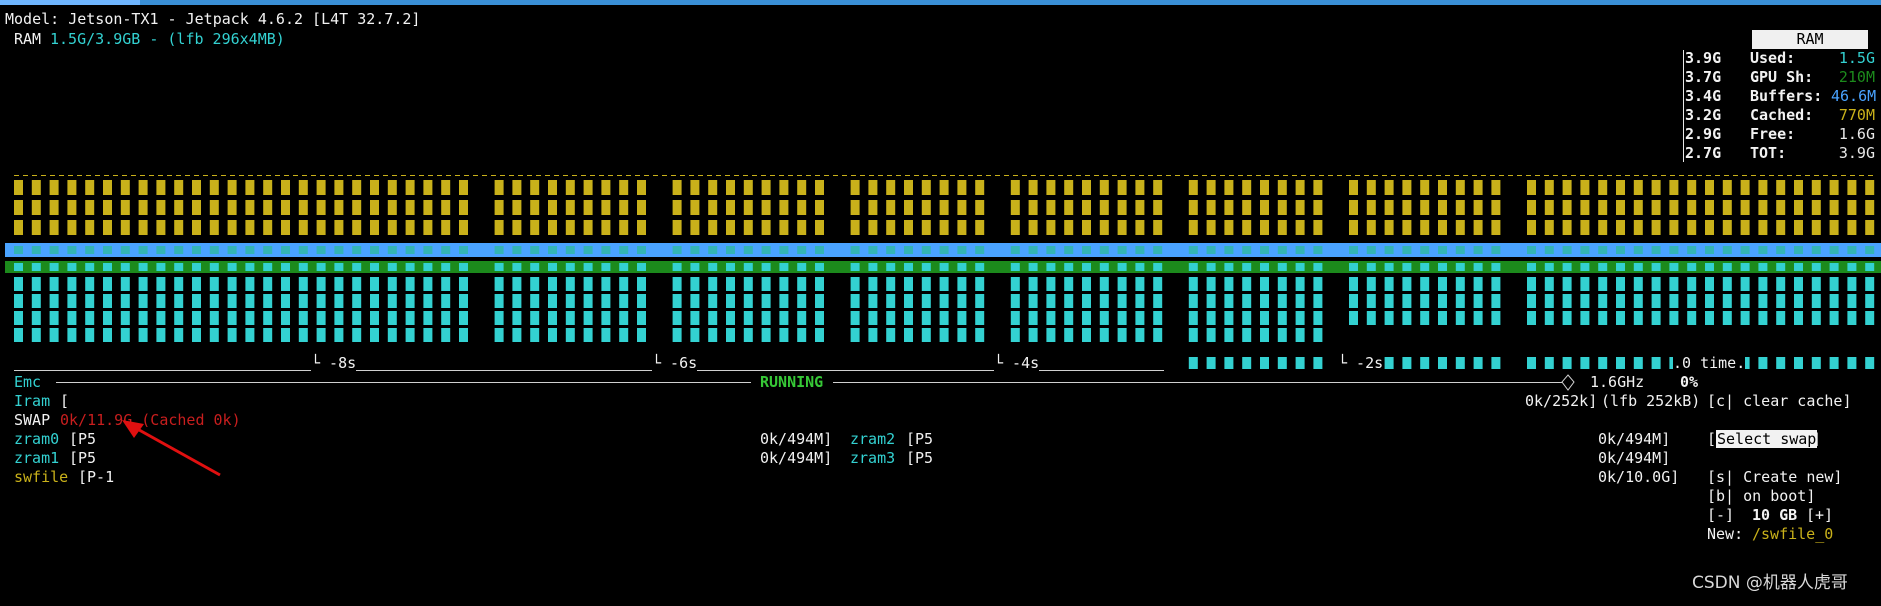 Image resolution: width=1881 pixels, height=606 pixels. What do you see at coordinates (1703, 153) in the screenshot?
I see `ram-legend-tick: 2.7G` at bounding box center [1703, 153].